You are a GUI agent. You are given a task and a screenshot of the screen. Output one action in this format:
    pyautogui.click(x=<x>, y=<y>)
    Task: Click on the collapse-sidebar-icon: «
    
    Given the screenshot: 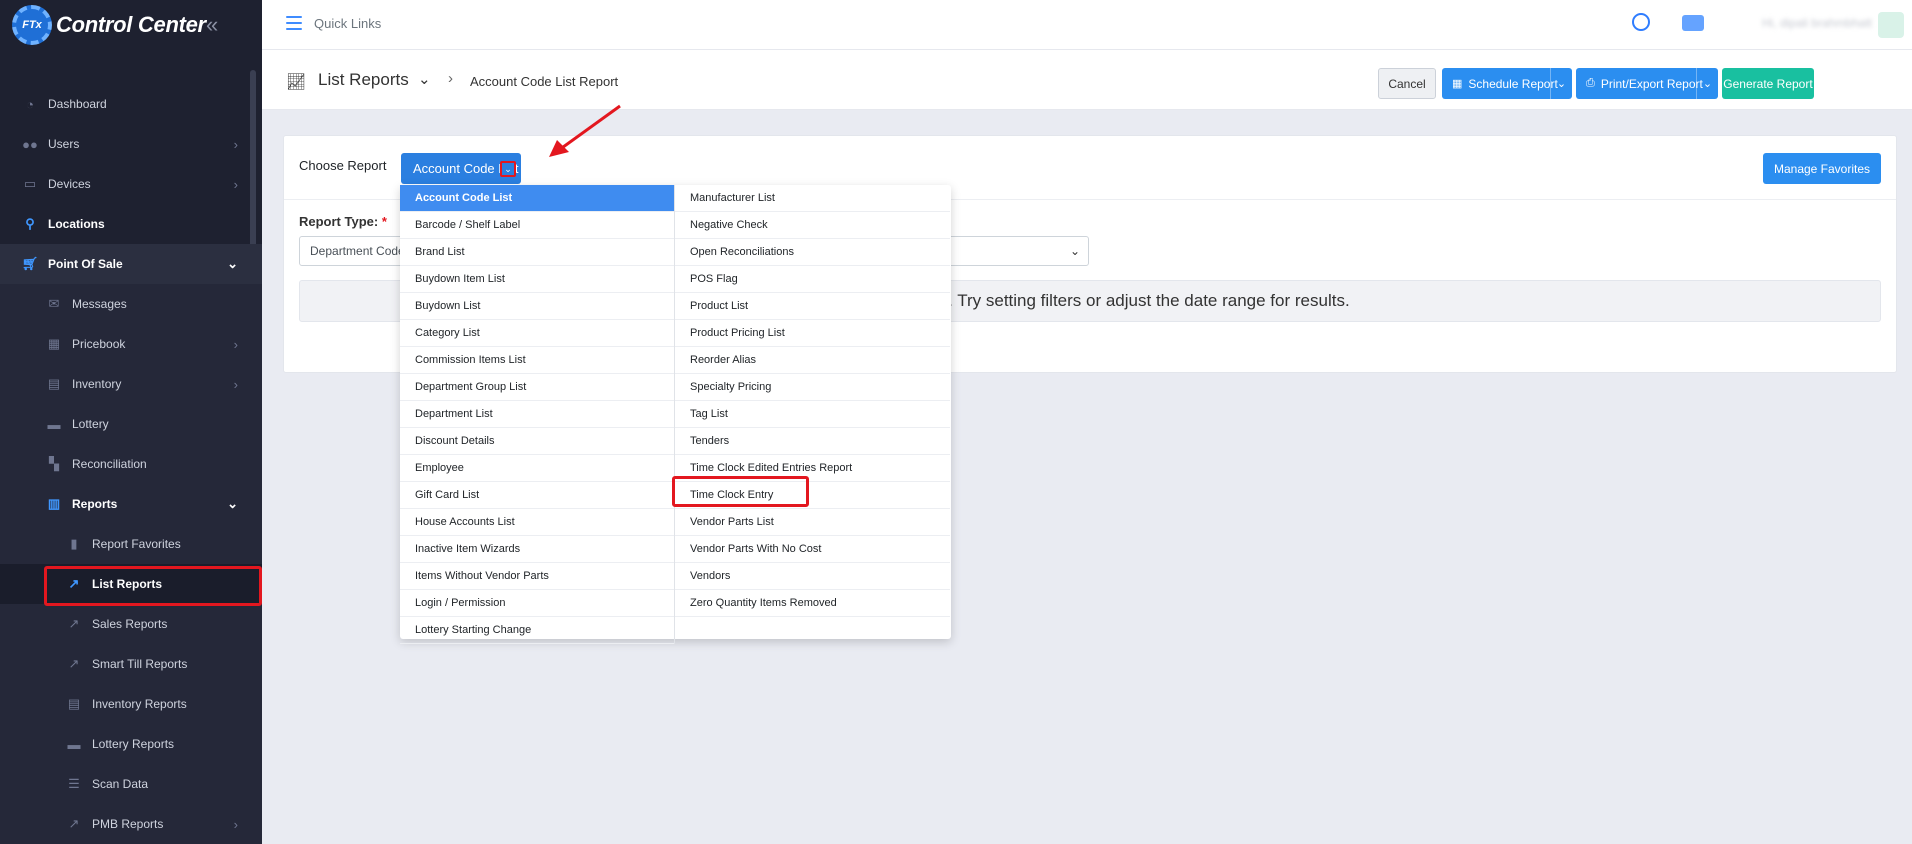 What is the action you would take?
    pyautogui.click(x=212, y=25)
    